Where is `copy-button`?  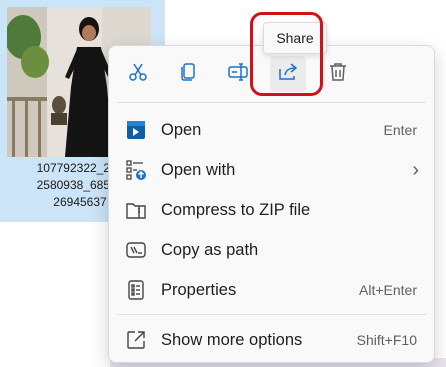 copy-button is located at coordinates (188, 74).